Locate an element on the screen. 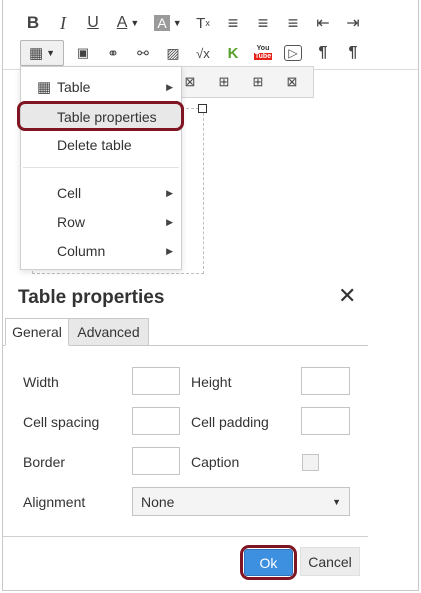 The width and height of the screenshot is (421, 593). table-button: ▦ ▼ is located at coordinates (42, 53).